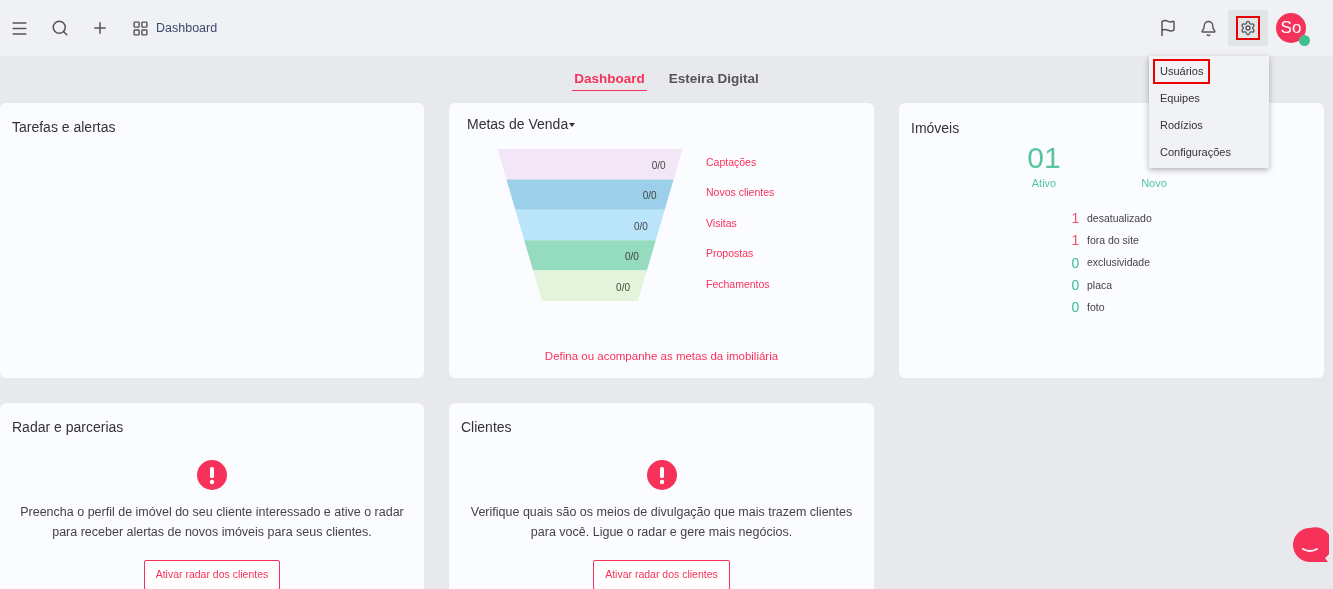 The width and height of the screenshot is (1333, 589). What do you see at coordinates (1180, 98) in the screenshot?
I see `menu-item: Equipes` at bounding box center [1180, 98].